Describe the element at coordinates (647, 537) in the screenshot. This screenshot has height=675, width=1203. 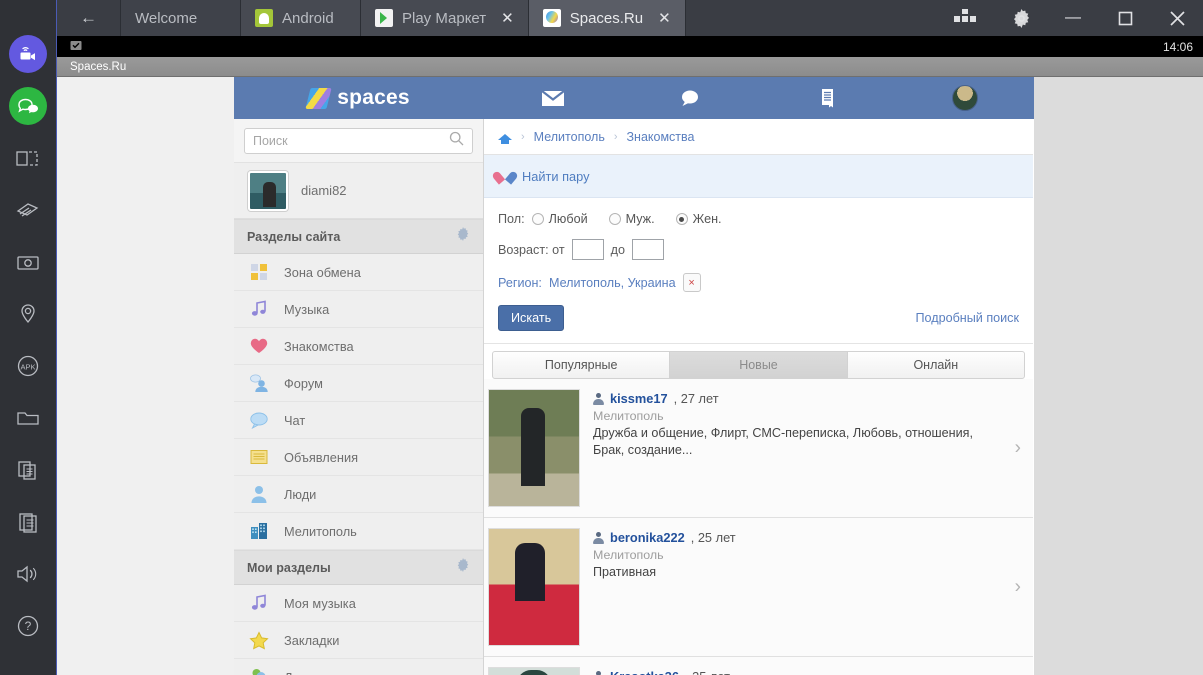
I see `result-username: beronika222` at that location.